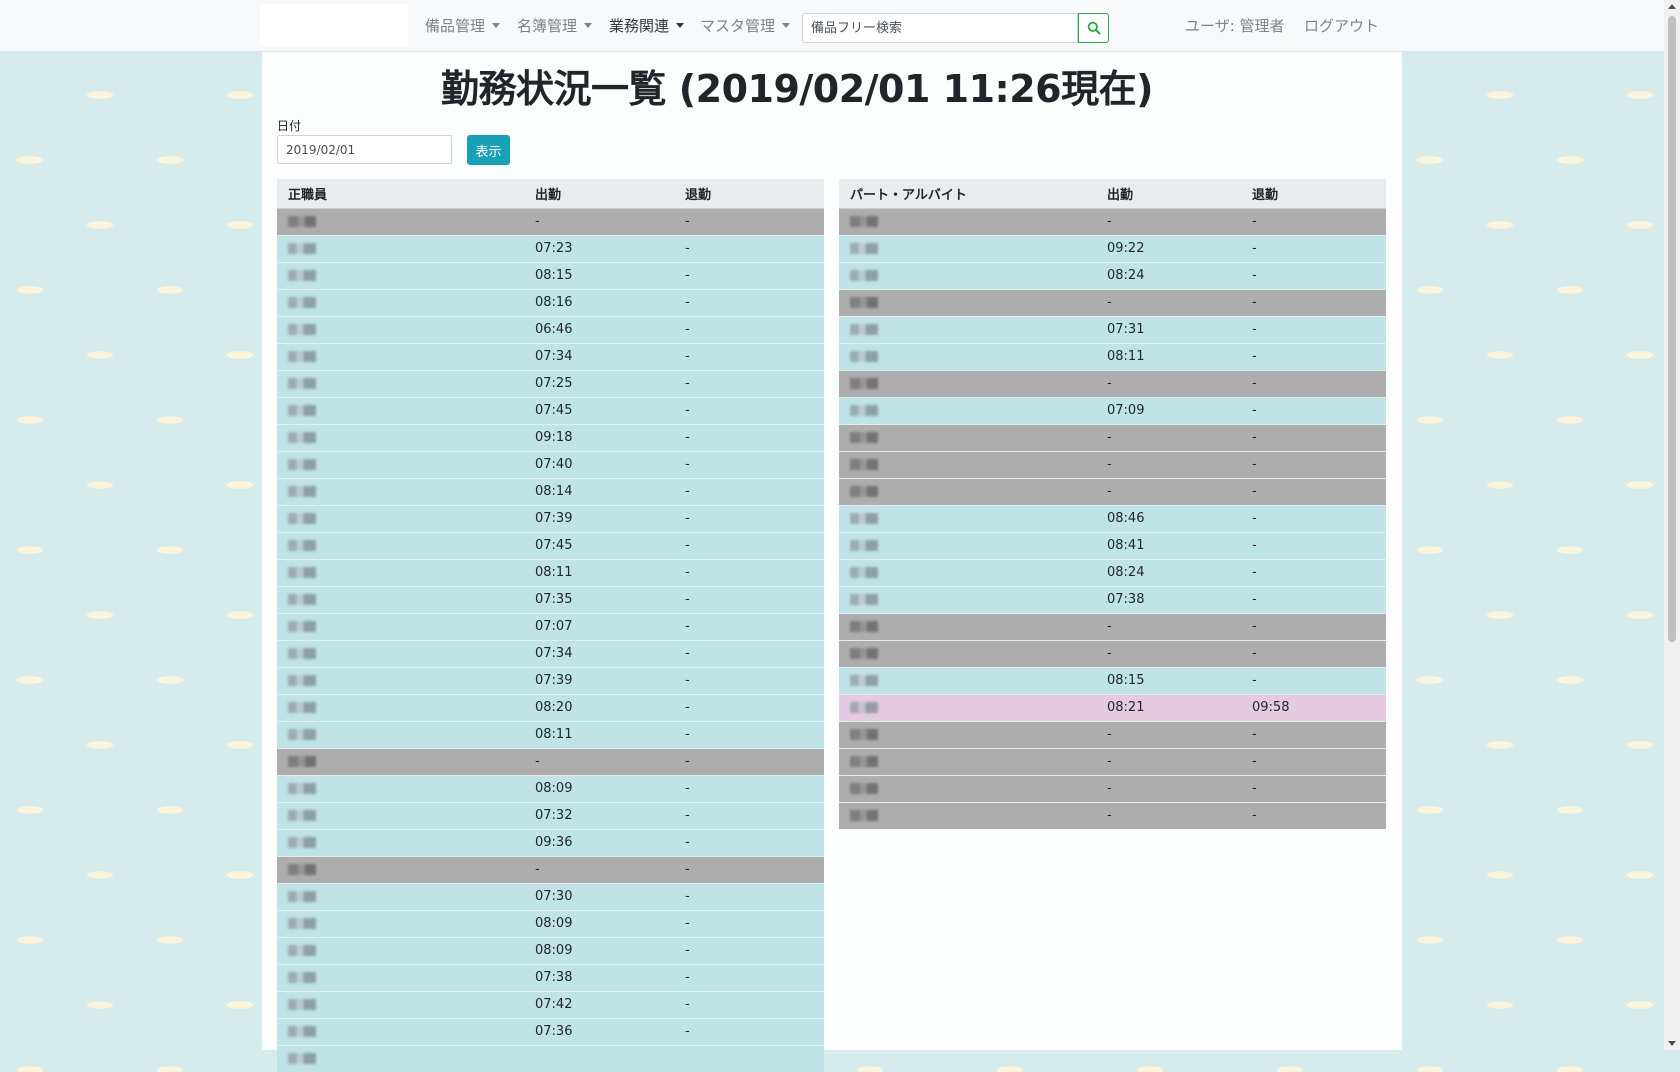 The width and height of the screenshot is (1680, 1072). What do you see at coordinates (463, 25) in the screenshot?
I see `menu-equipment: 備品管理` at bounding box center [463, 25].